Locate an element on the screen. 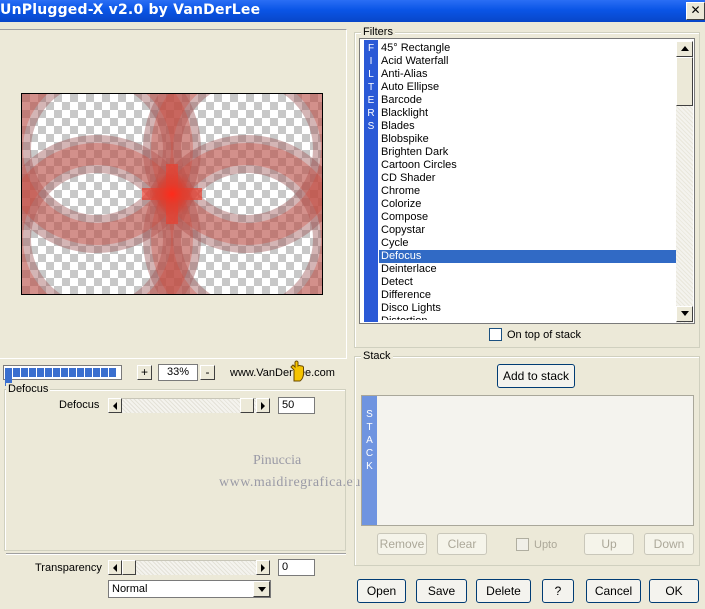 This screenshot has width=705, height=609. delete-button: Delete is located at coordinates (503, 591).